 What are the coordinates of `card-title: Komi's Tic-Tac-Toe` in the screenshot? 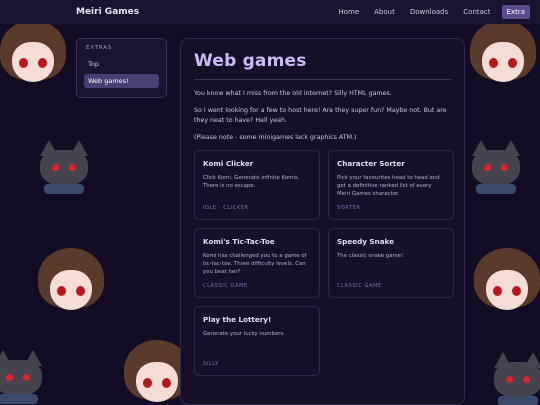 It's located at (239, 241).